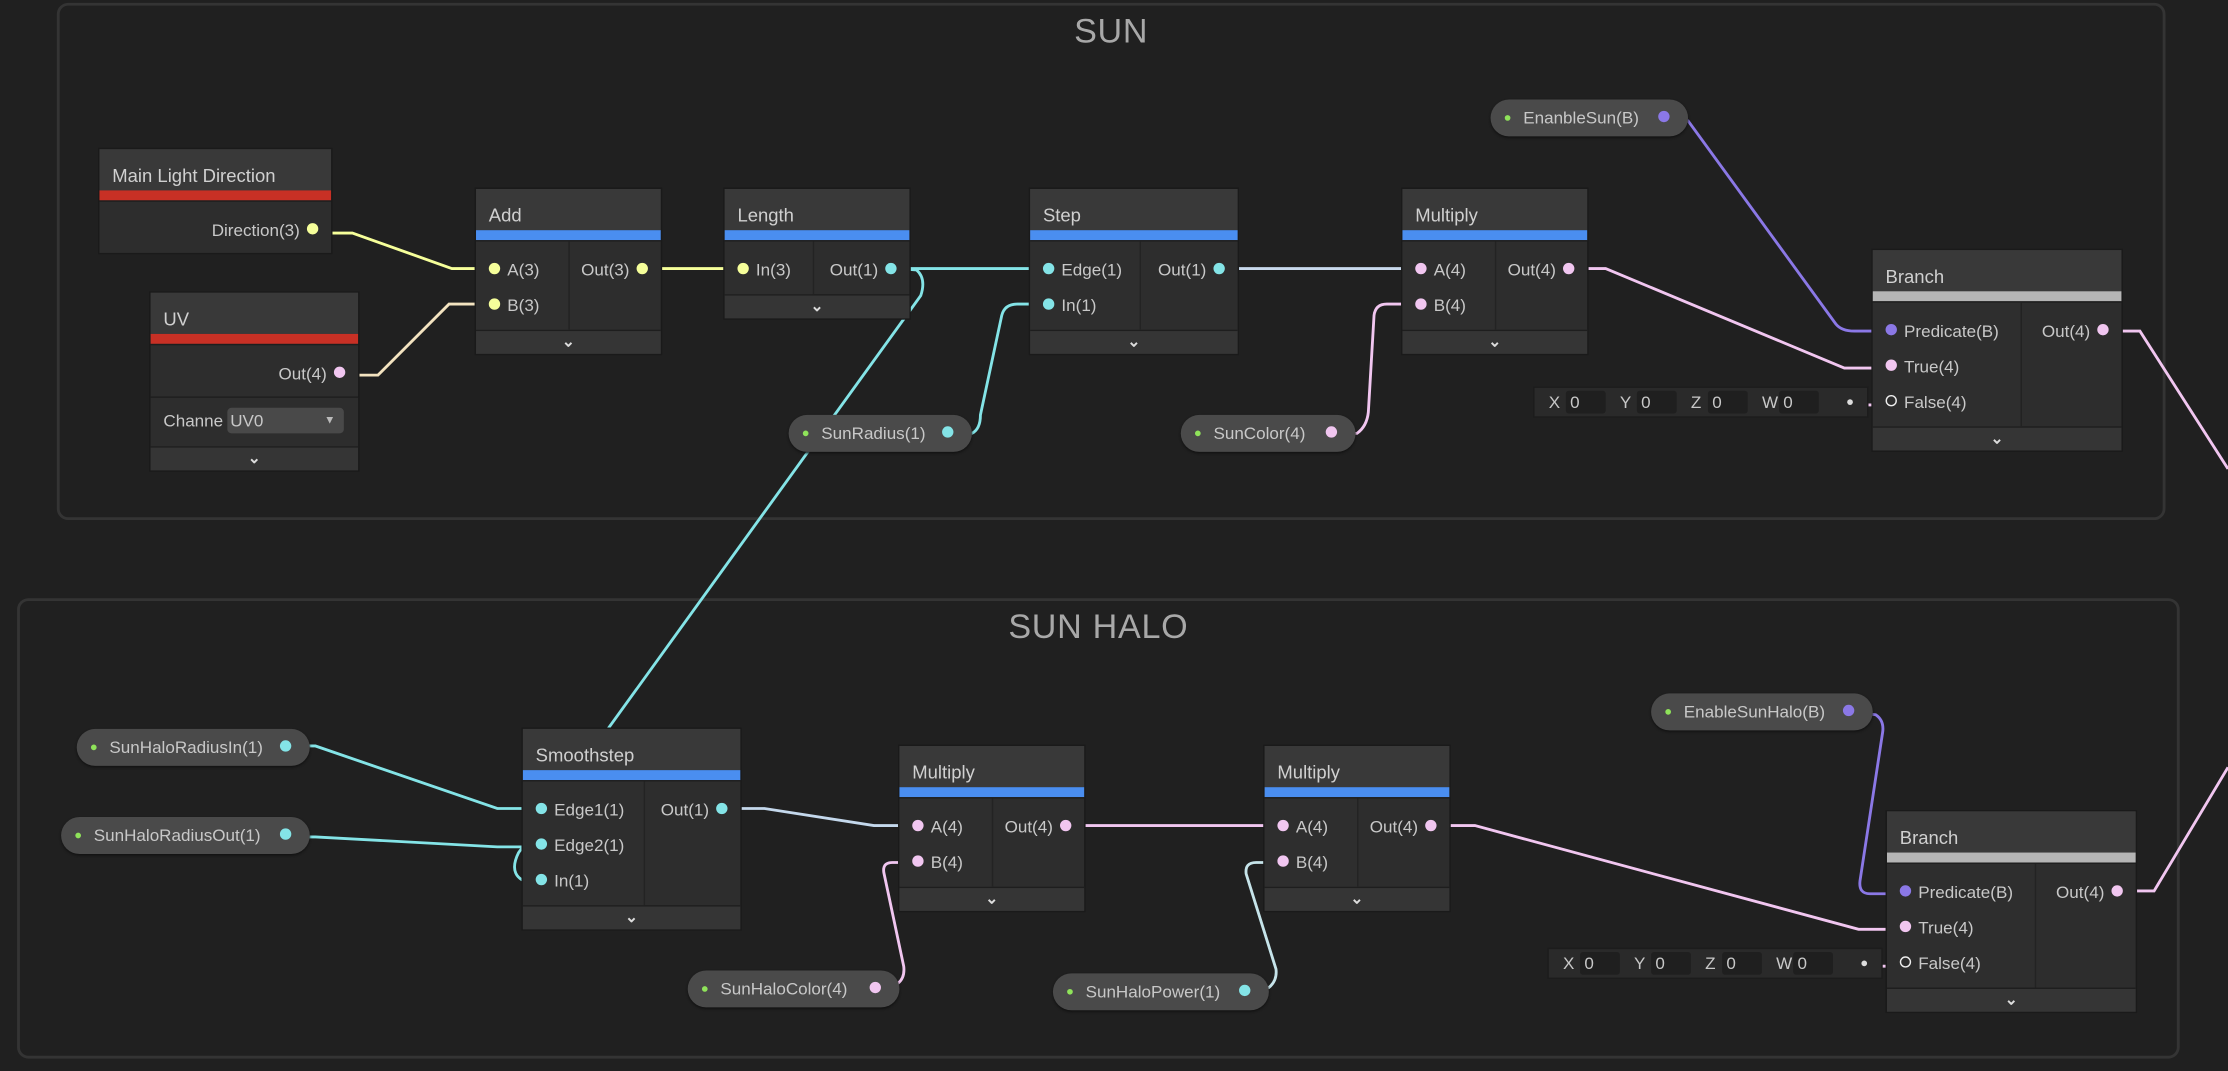 This screenshot has width=2228, height=1071. What do you see at coordinates (215, 201) in the screenshot?
I see `node-main-light-direction: Main Light Direction Direction(3)` at bounding box center [215, 201].